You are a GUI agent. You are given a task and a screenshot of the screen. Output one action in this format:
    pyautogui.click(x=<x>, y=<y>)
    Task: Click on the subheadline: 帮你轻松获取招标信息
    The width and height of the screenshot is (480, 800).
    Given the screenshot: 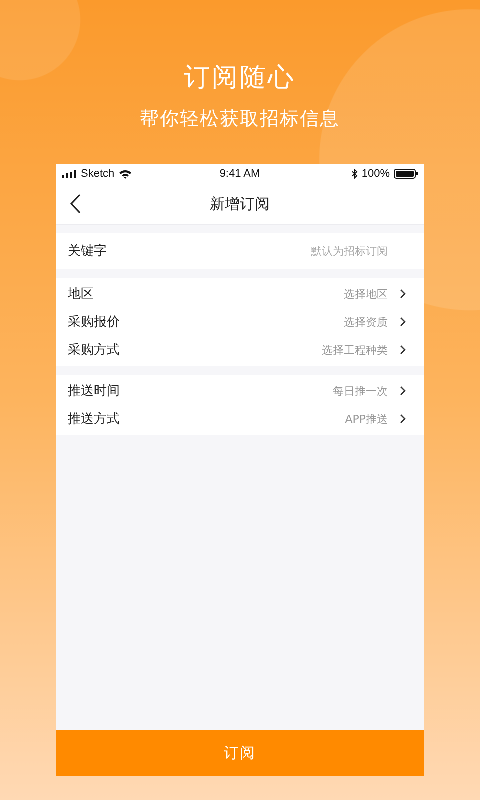 What is the action you would take?
    pyautogui.click(x=240, y=119)
    